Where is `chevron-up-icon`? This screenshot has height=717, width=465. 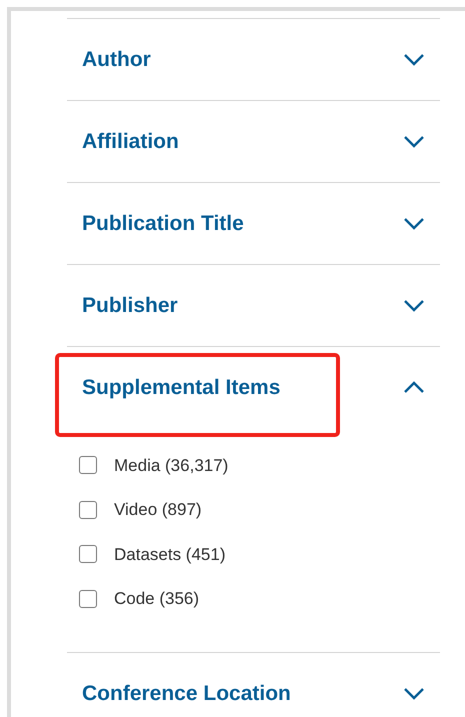
chevron-up-icon is located at coordinates (414, 387).